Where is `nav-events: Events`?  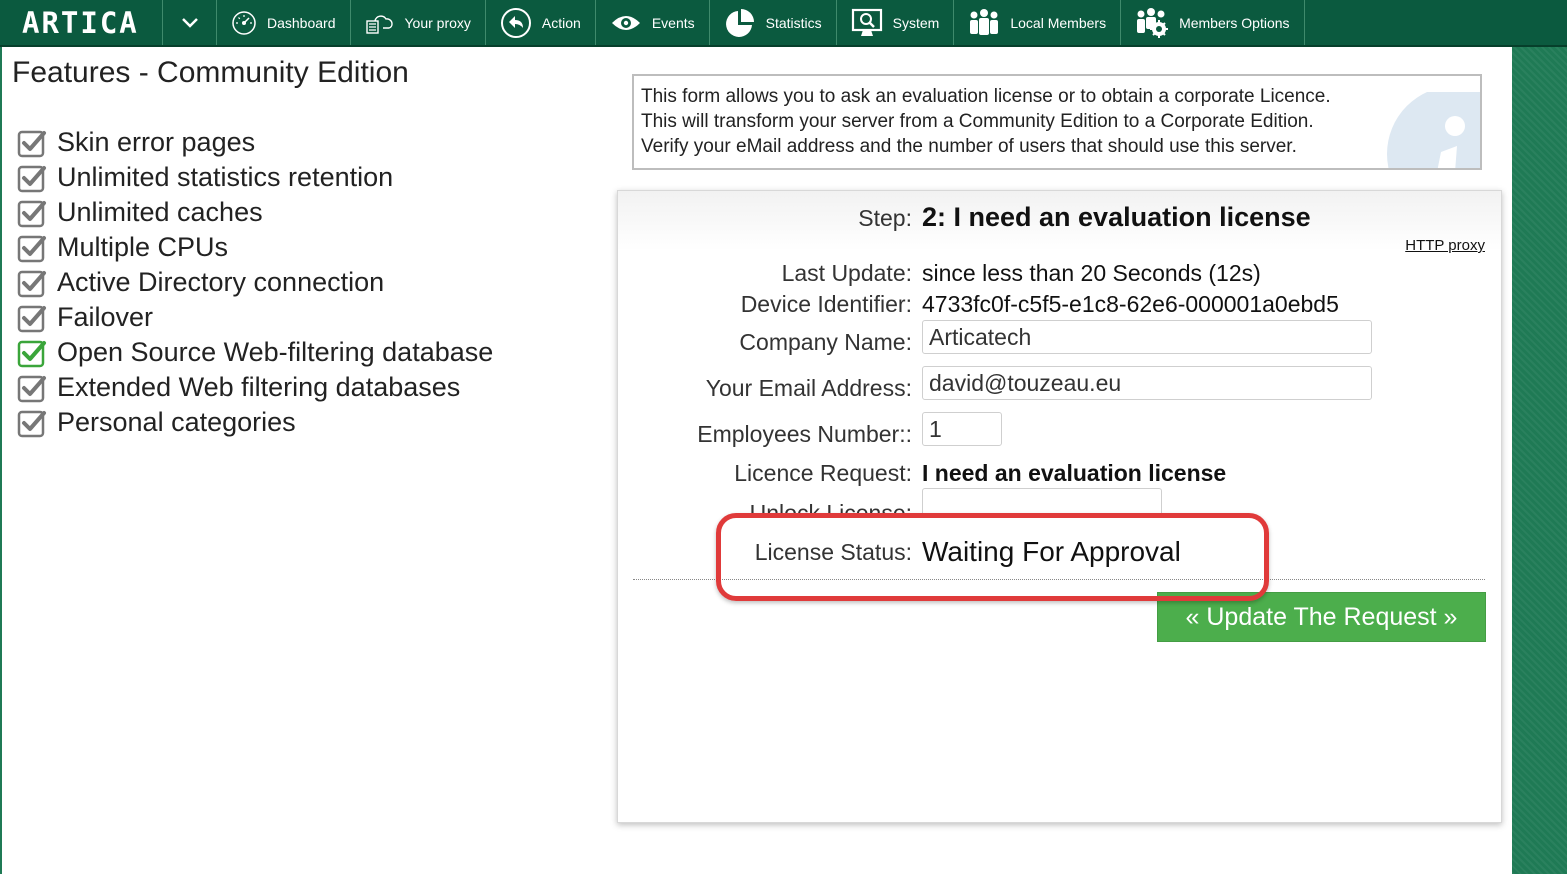
nav-events: Events is located at coordinates (653, 22).